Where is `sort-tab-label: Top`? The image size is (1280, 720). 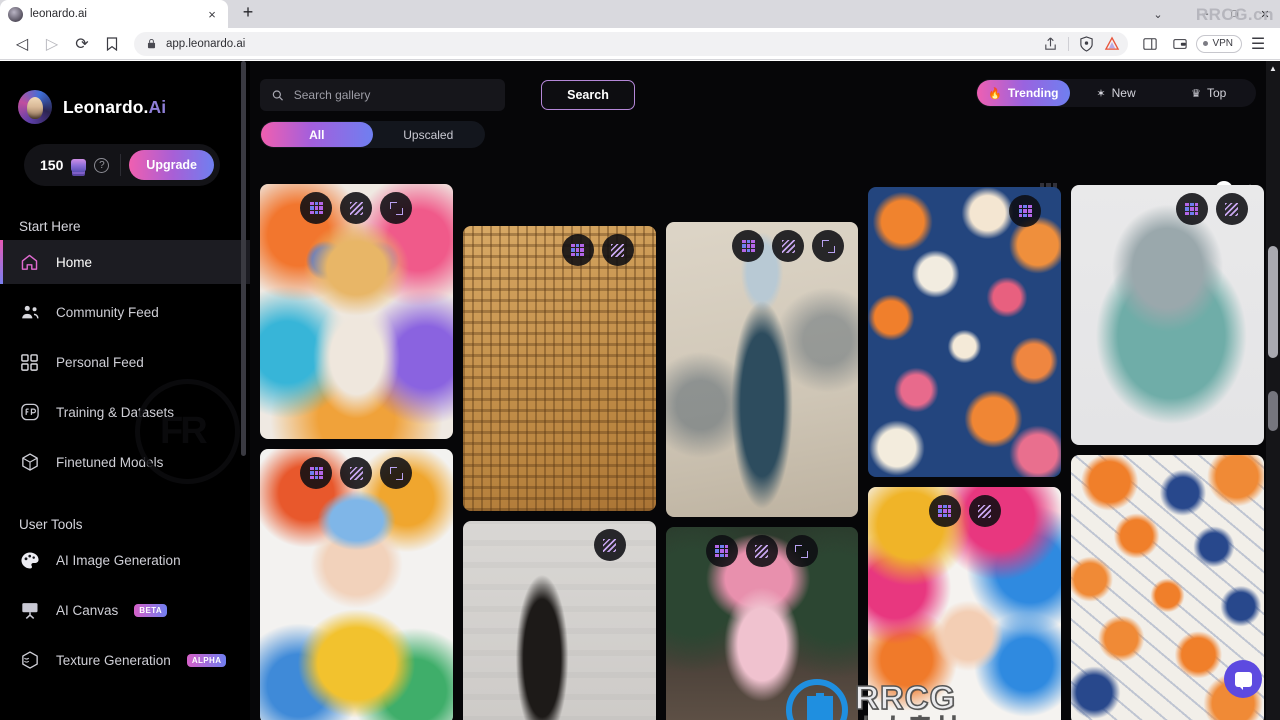
sort-tab-label: Top is located at coordinates (1216, 93).